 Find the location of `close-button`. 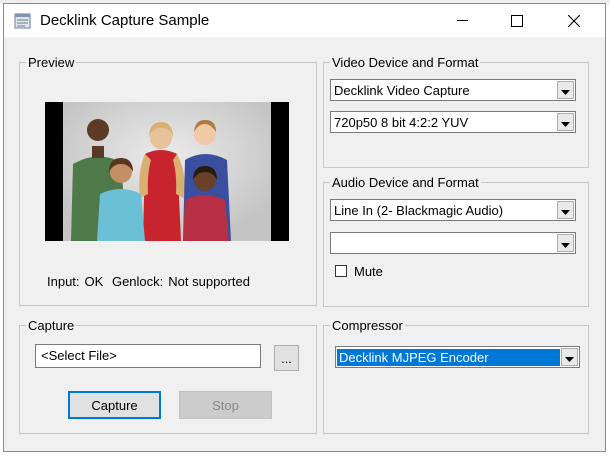

close-button is located at coordinates (574, 20).